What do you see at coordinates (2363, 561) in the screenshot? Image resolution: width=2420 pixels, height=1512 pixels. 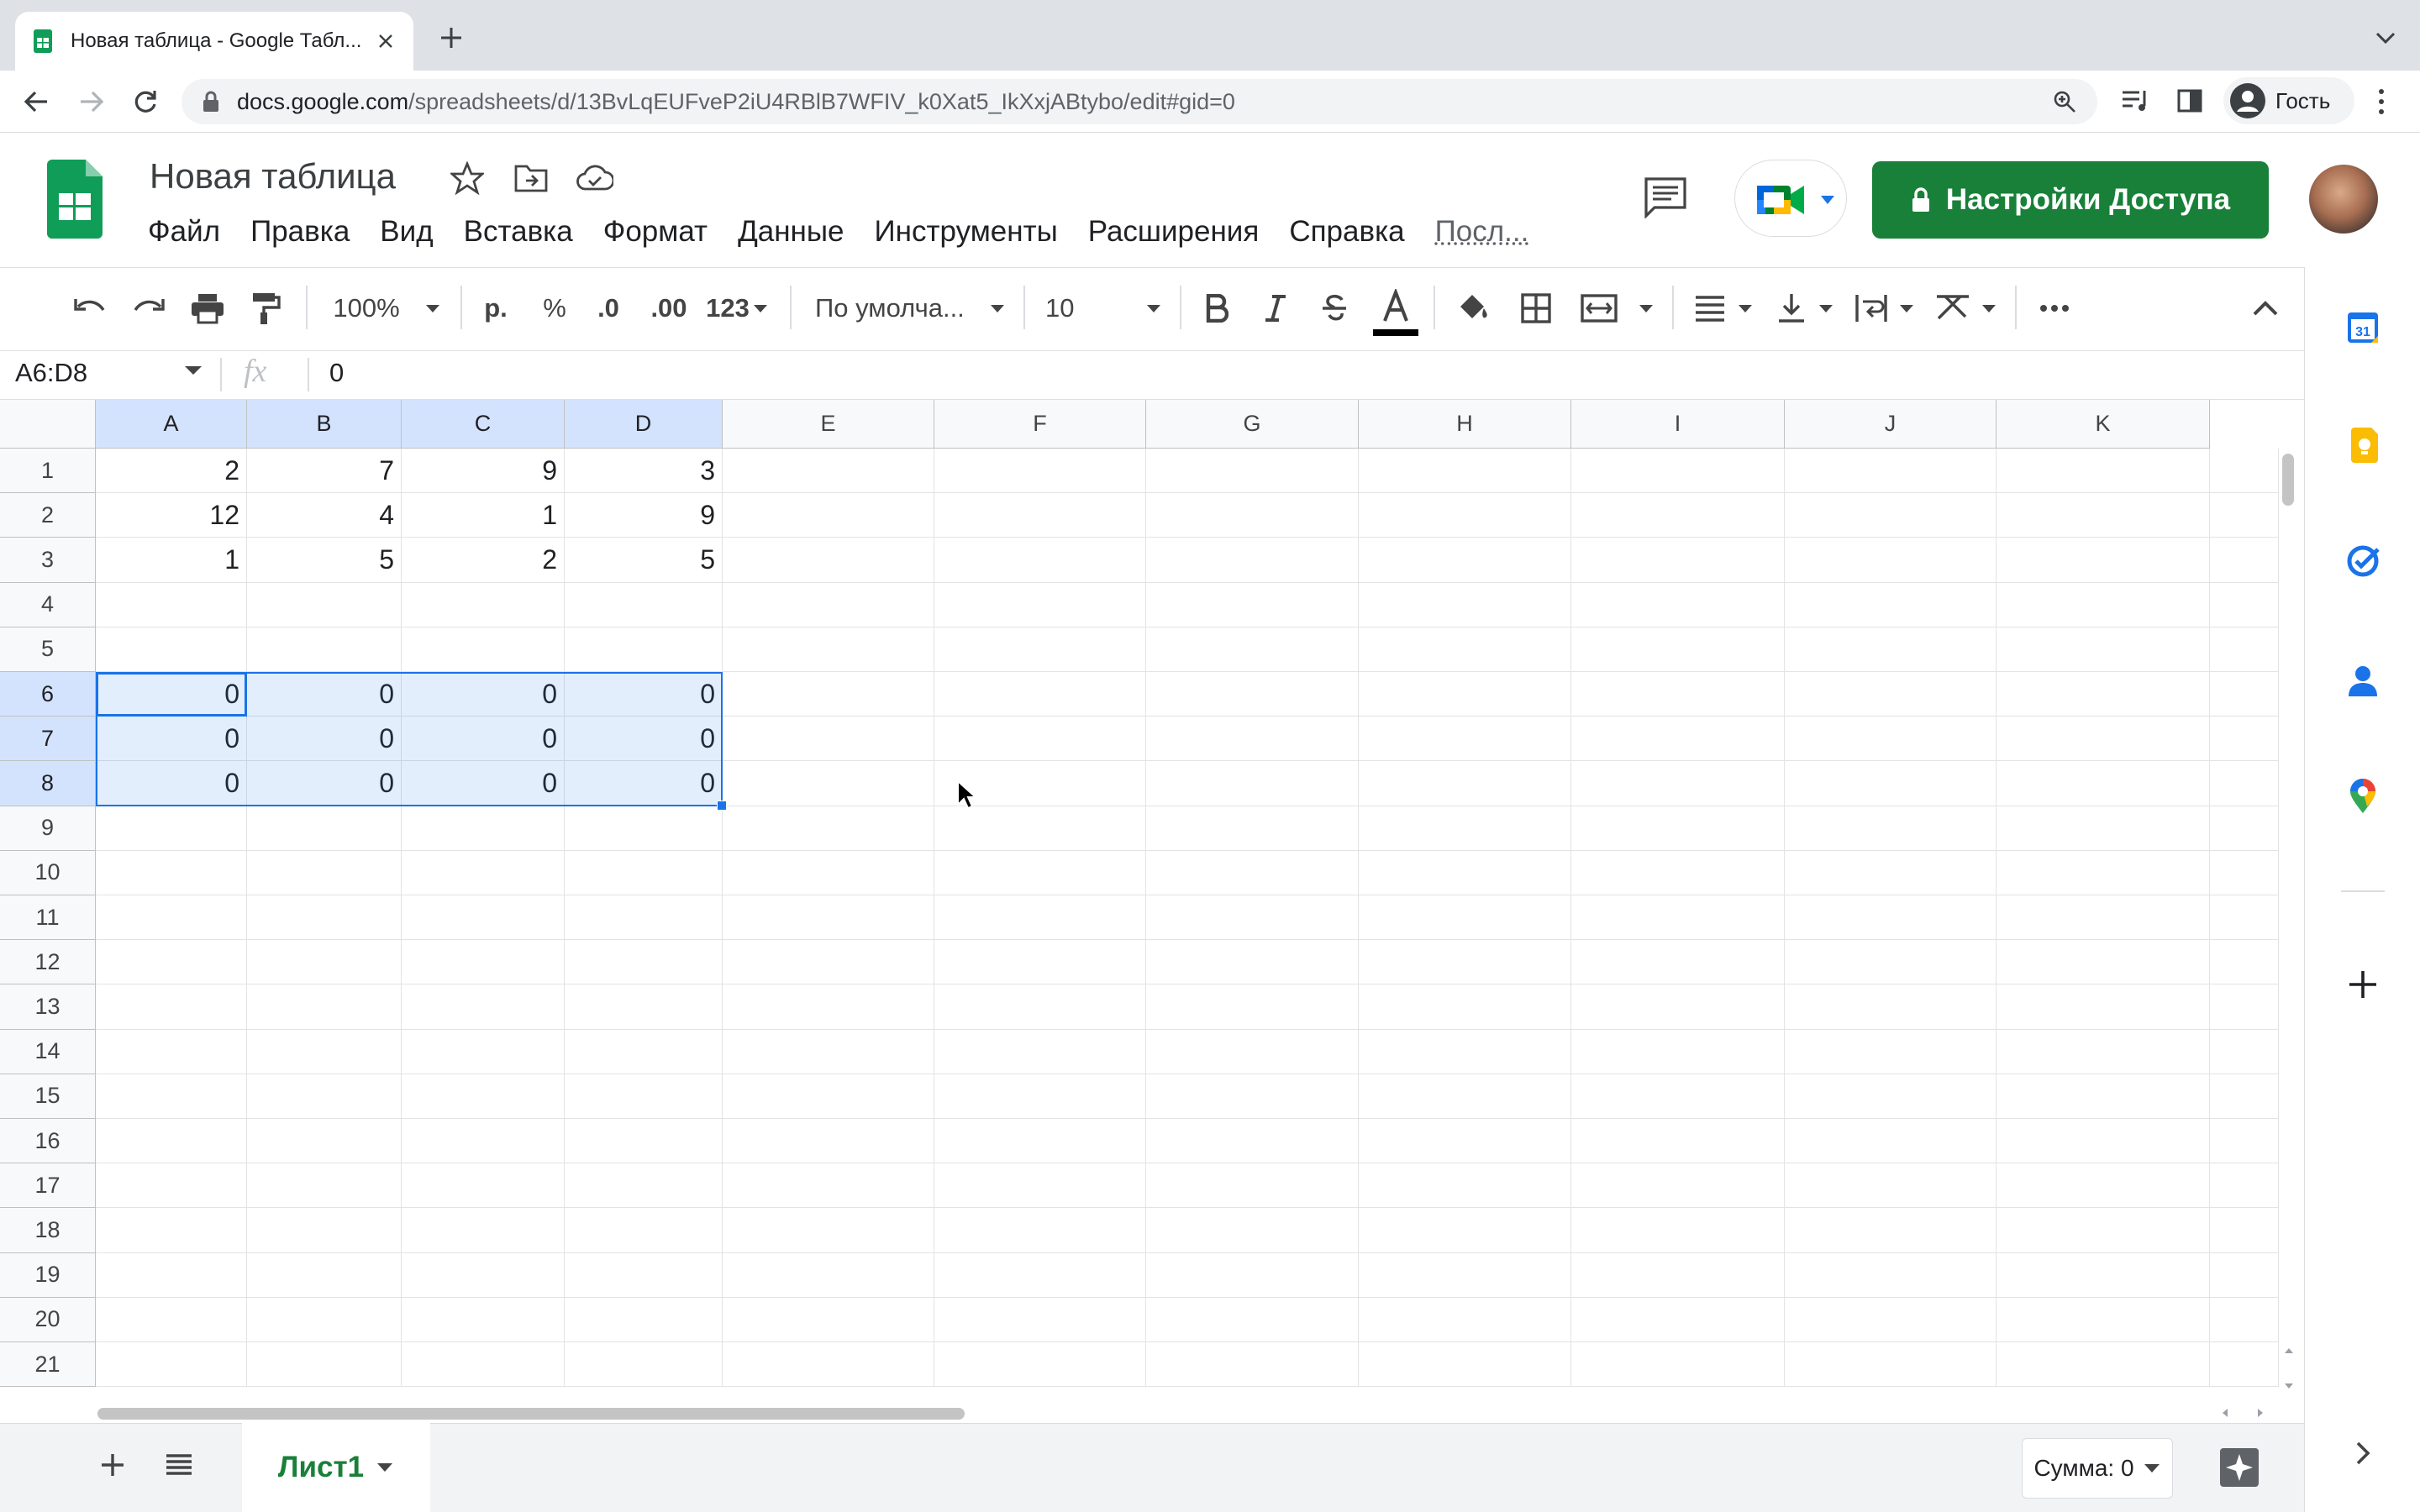 I see `tasks-icon` at bounding box center [2363, 561].